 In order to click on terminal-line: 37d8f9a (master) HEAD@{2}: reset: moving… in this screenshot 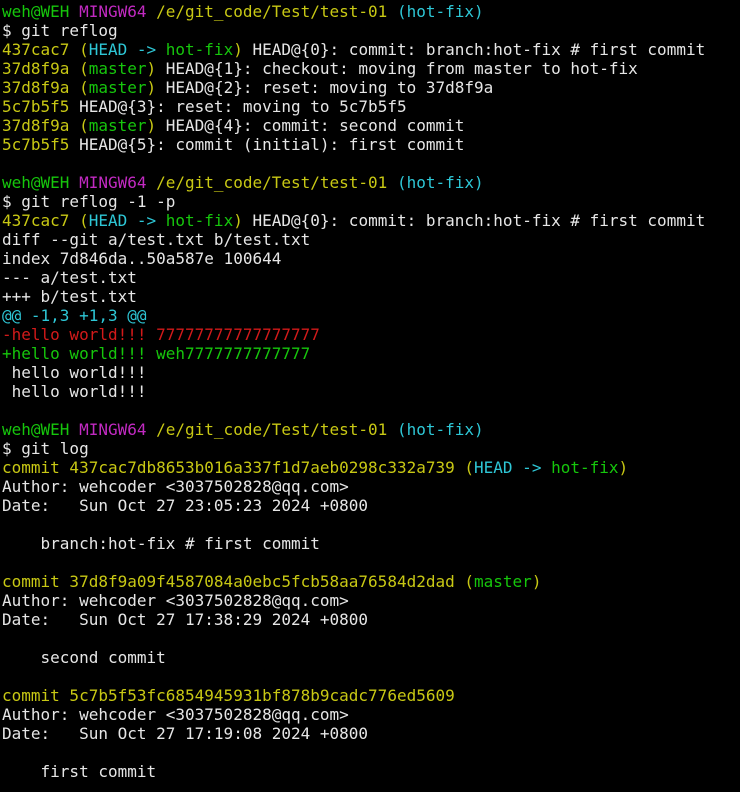, I will do `click(371, 87)`.